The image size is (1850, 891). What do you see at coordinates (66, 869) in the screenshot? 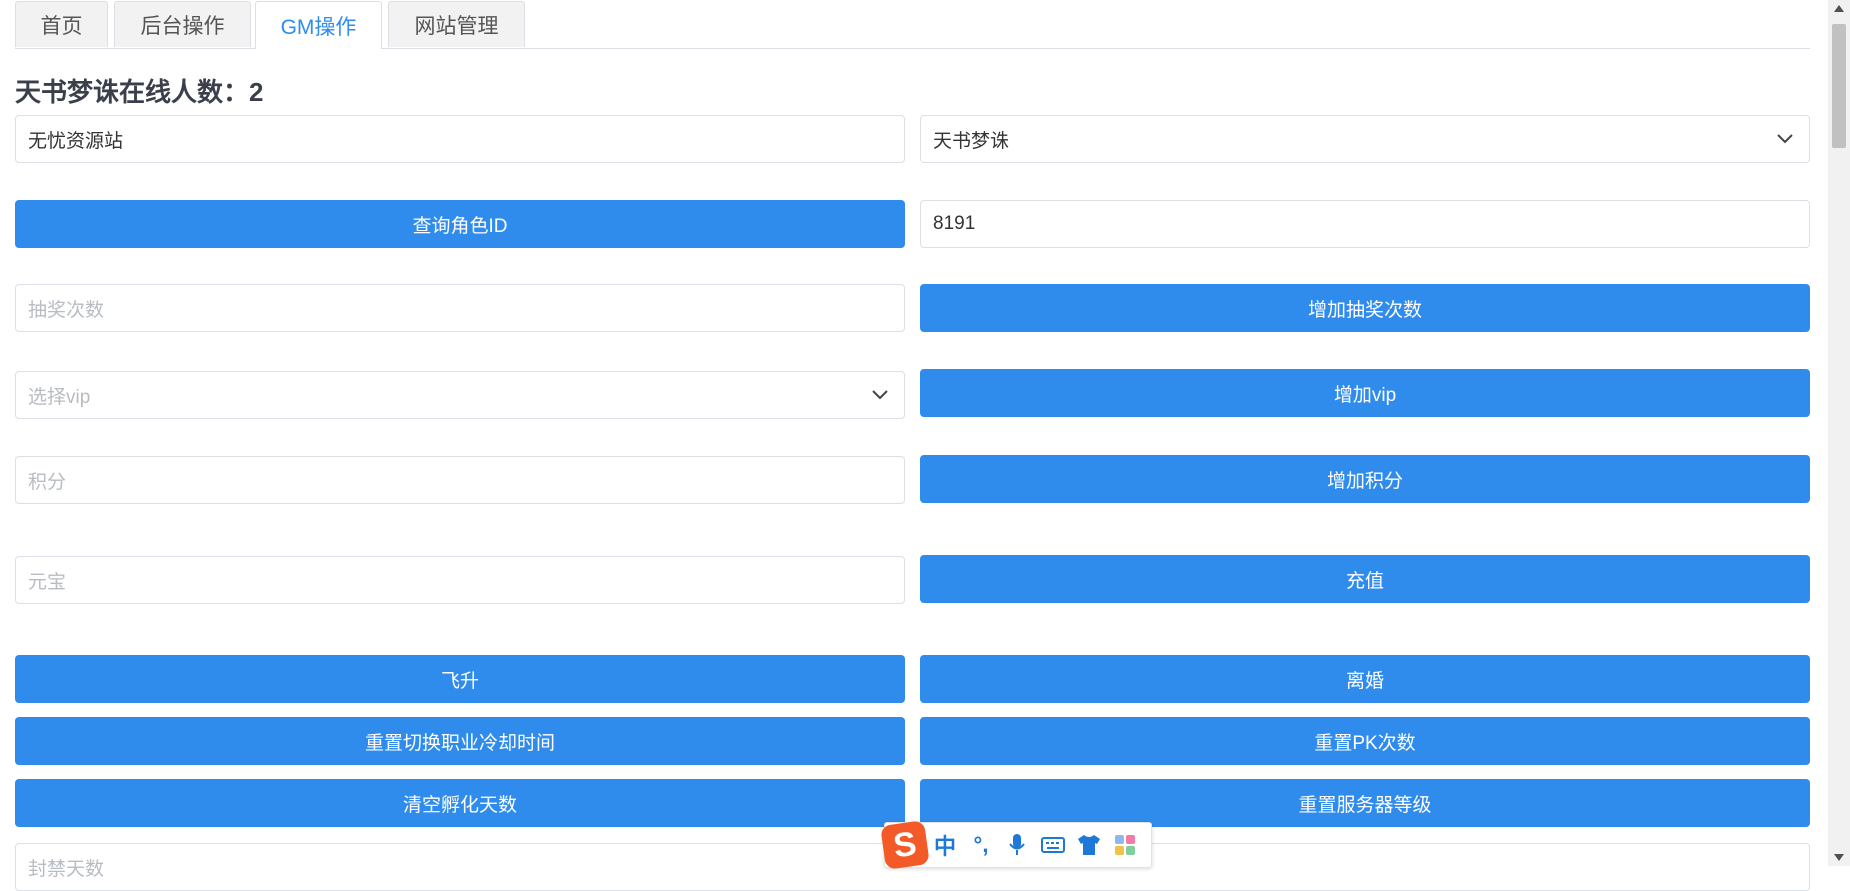
I see `ban-days-placeholder: 封禁天数` at bounding box center [66, 869].